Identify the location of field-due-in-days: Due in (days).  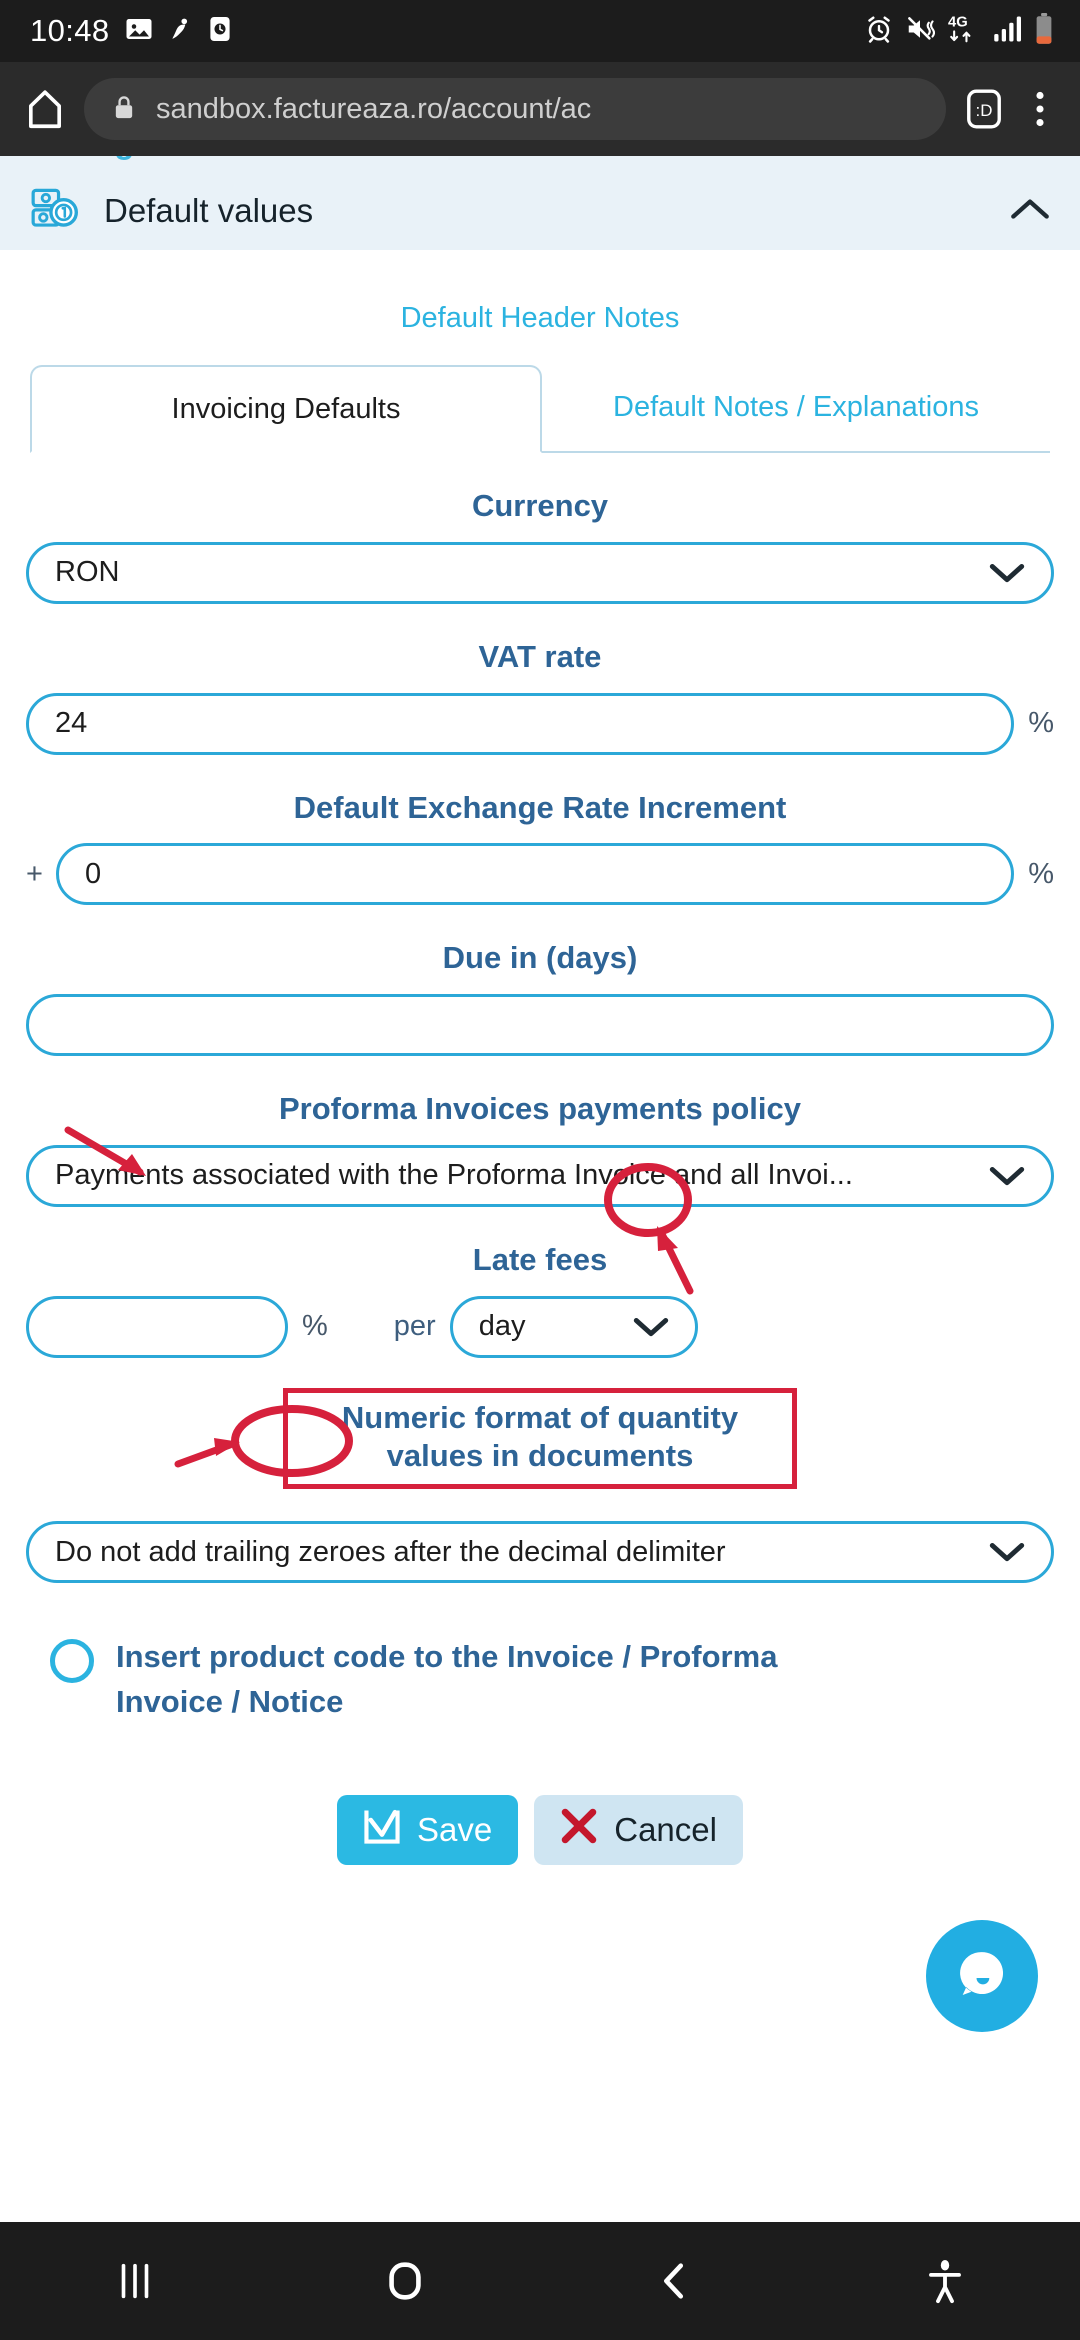
(540, 997).